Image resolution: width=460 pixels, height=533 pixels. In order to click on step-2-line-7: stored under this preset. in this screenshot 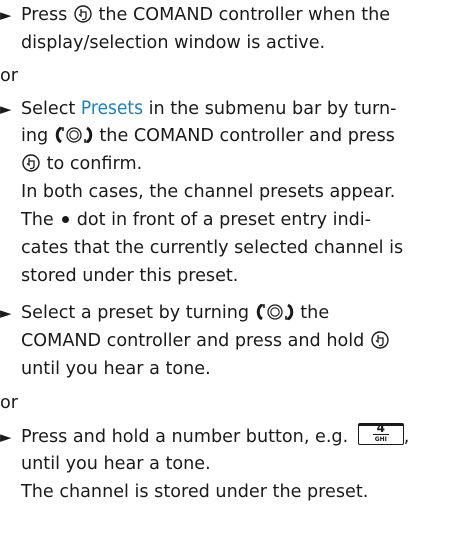, I will do `click(130, 276)`.